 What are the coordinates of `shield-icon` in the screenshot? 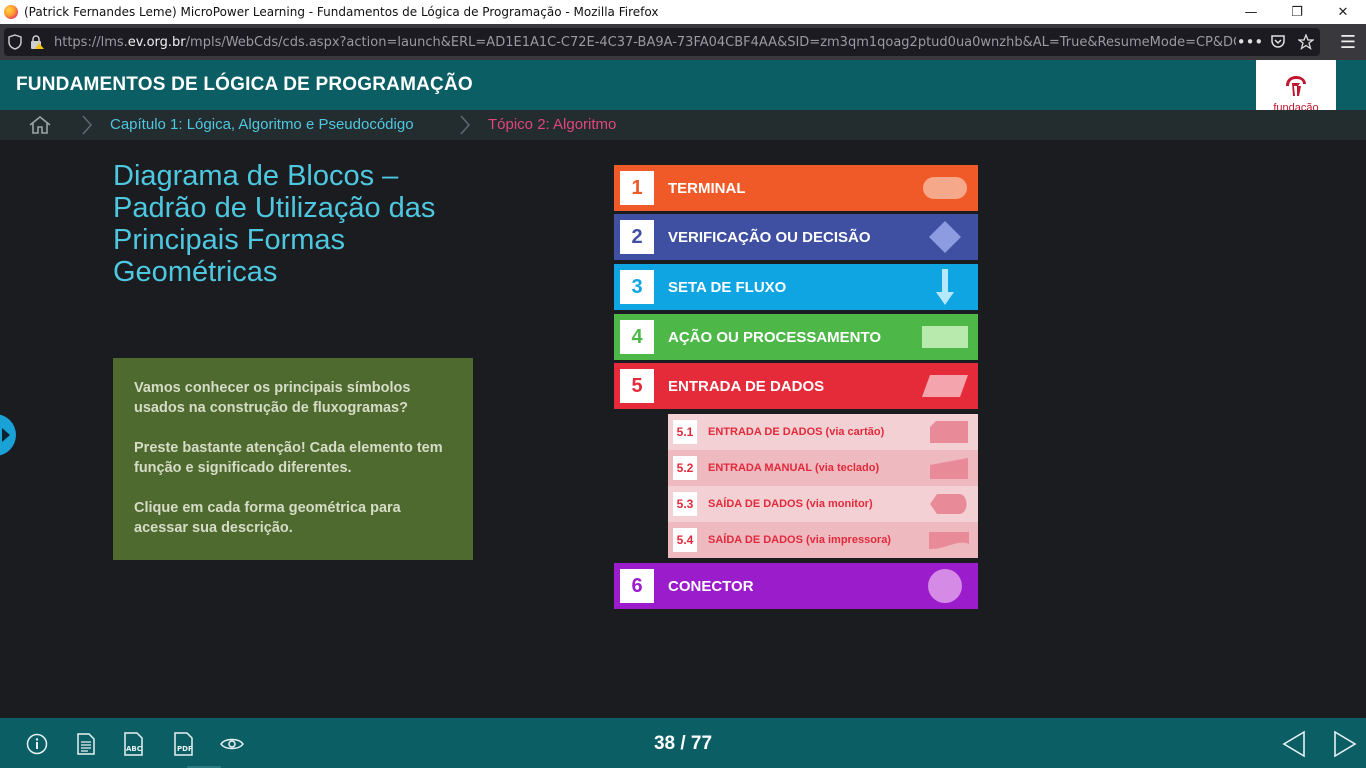 It's located at (15, 42).